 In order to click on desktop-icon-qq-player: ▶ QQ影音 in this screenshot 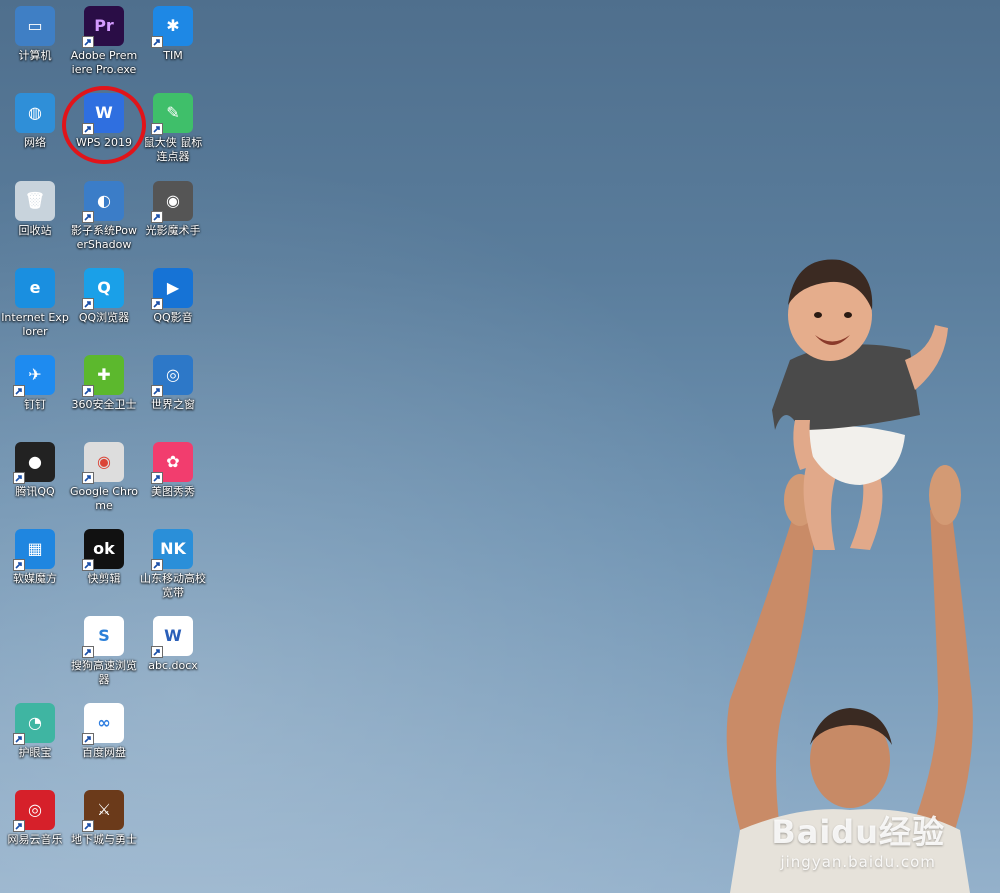, I will do `click(173, 293)`.